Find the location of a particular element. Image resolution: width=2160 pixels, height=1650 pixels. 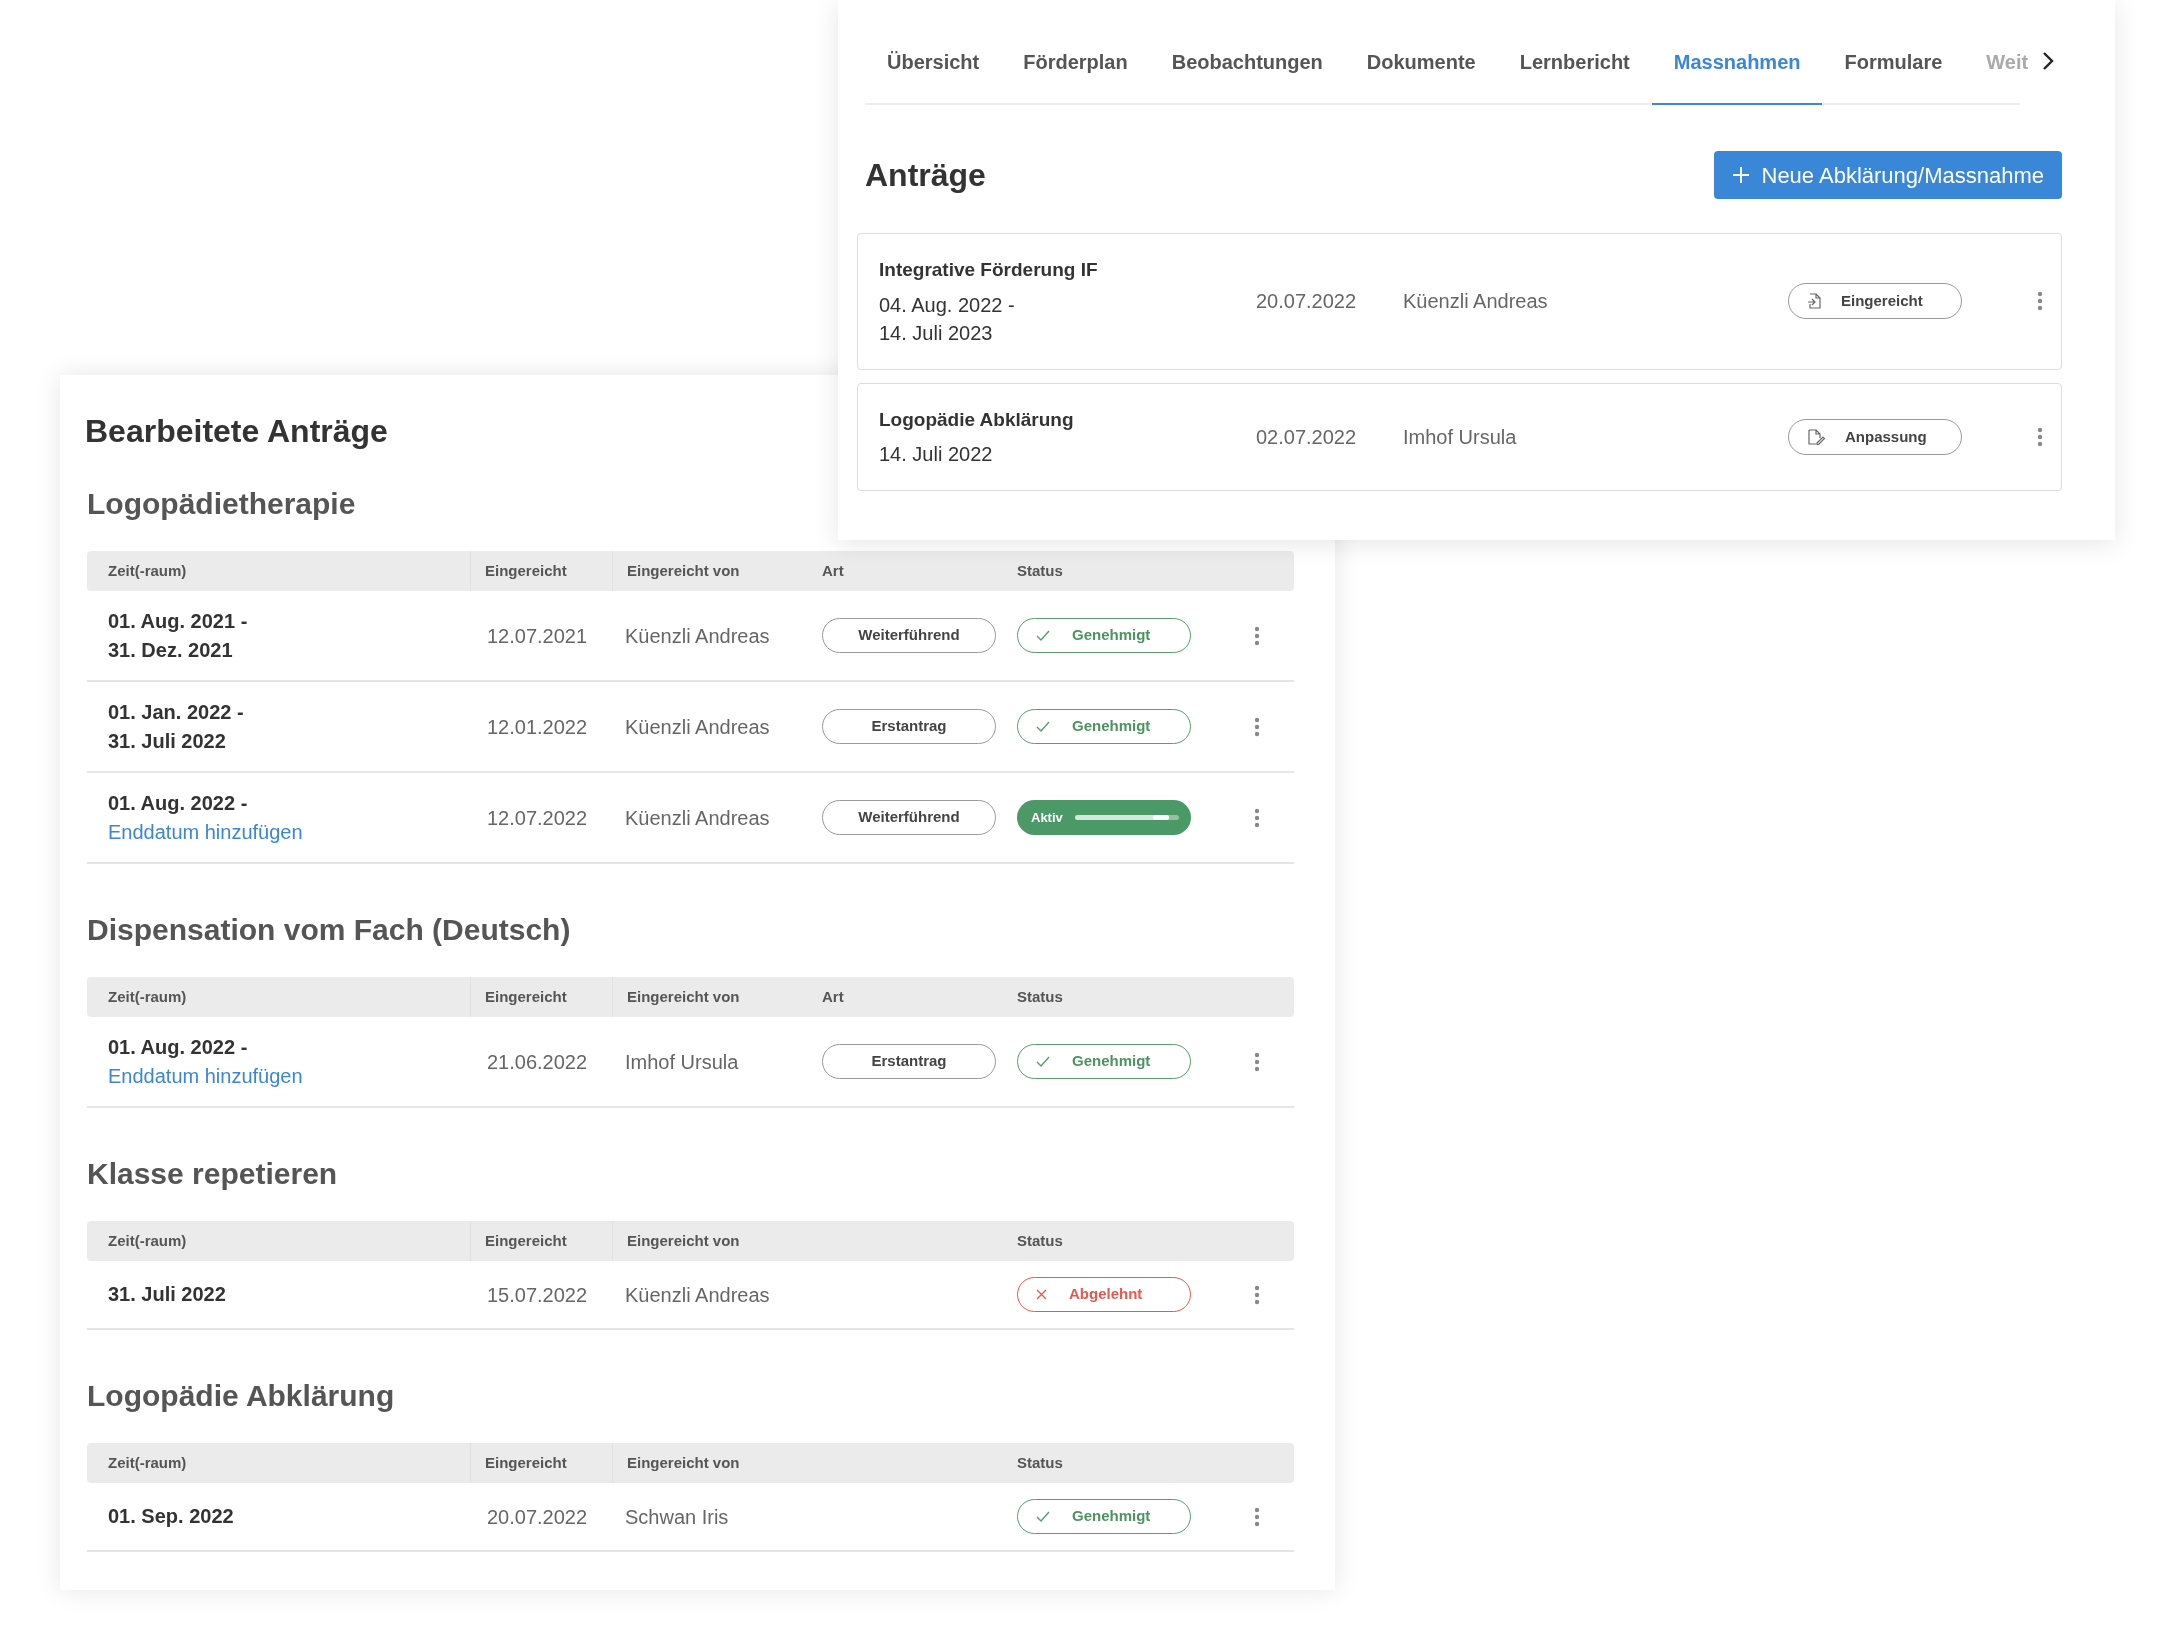

submitted-date: 12.07.2022 is located at coordinates (537, 817).